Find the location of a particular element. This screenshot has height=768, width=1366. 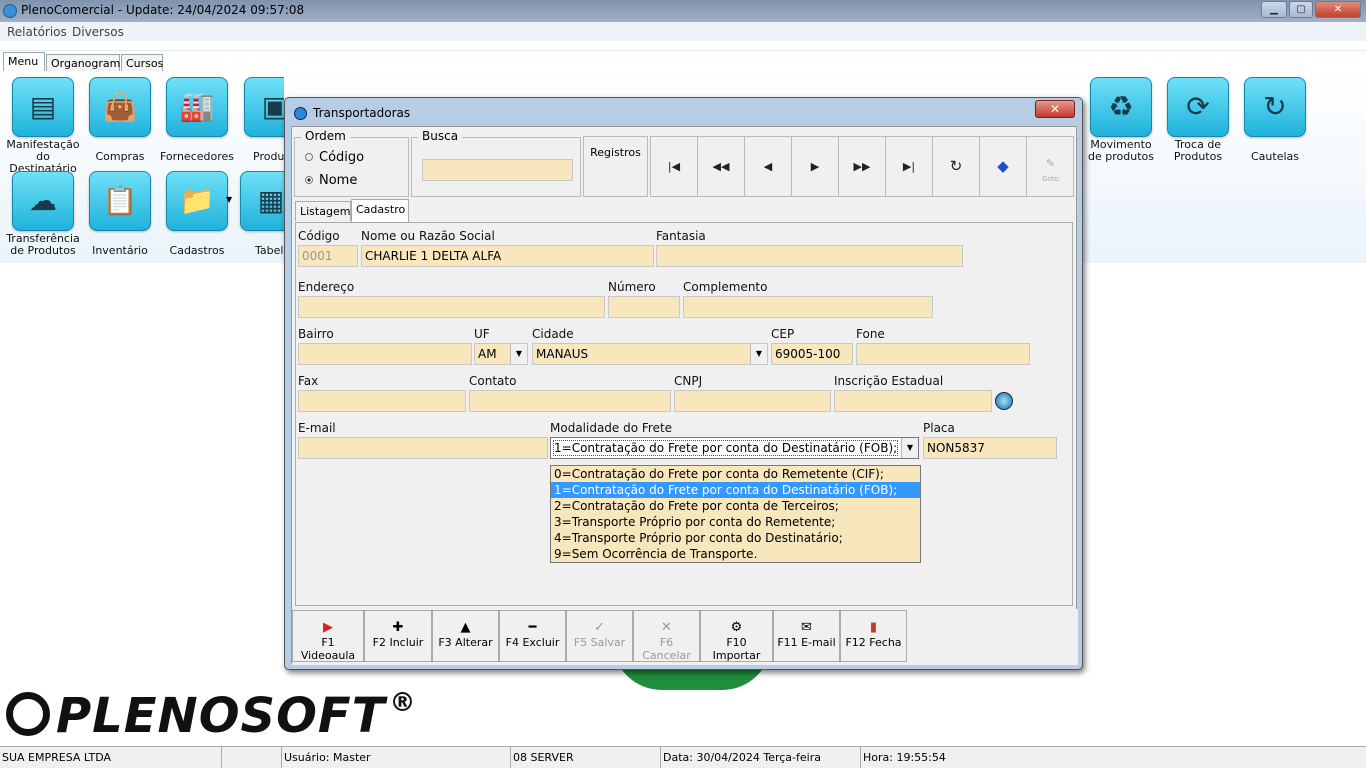

dropdown-arrow-icon: ▼ is located at coordinates (229, 199).